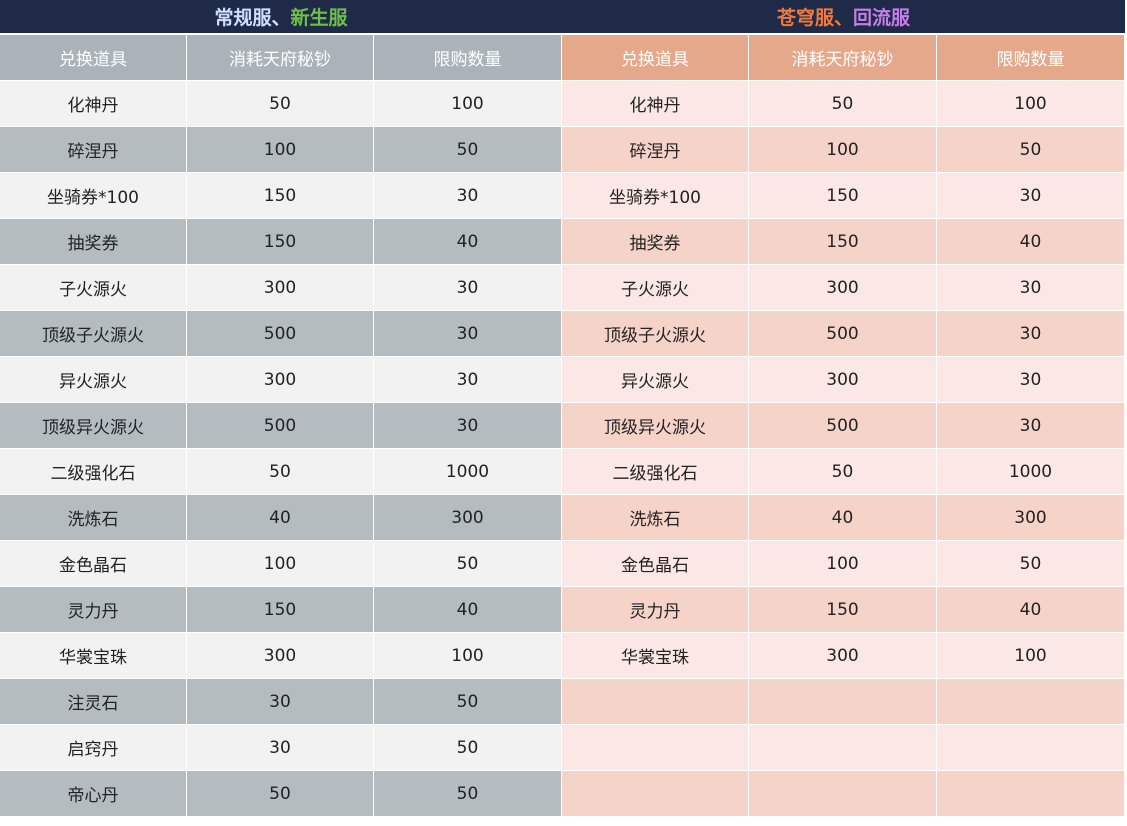  I want to click on column-header: 限购数量, so click(1031, 58).